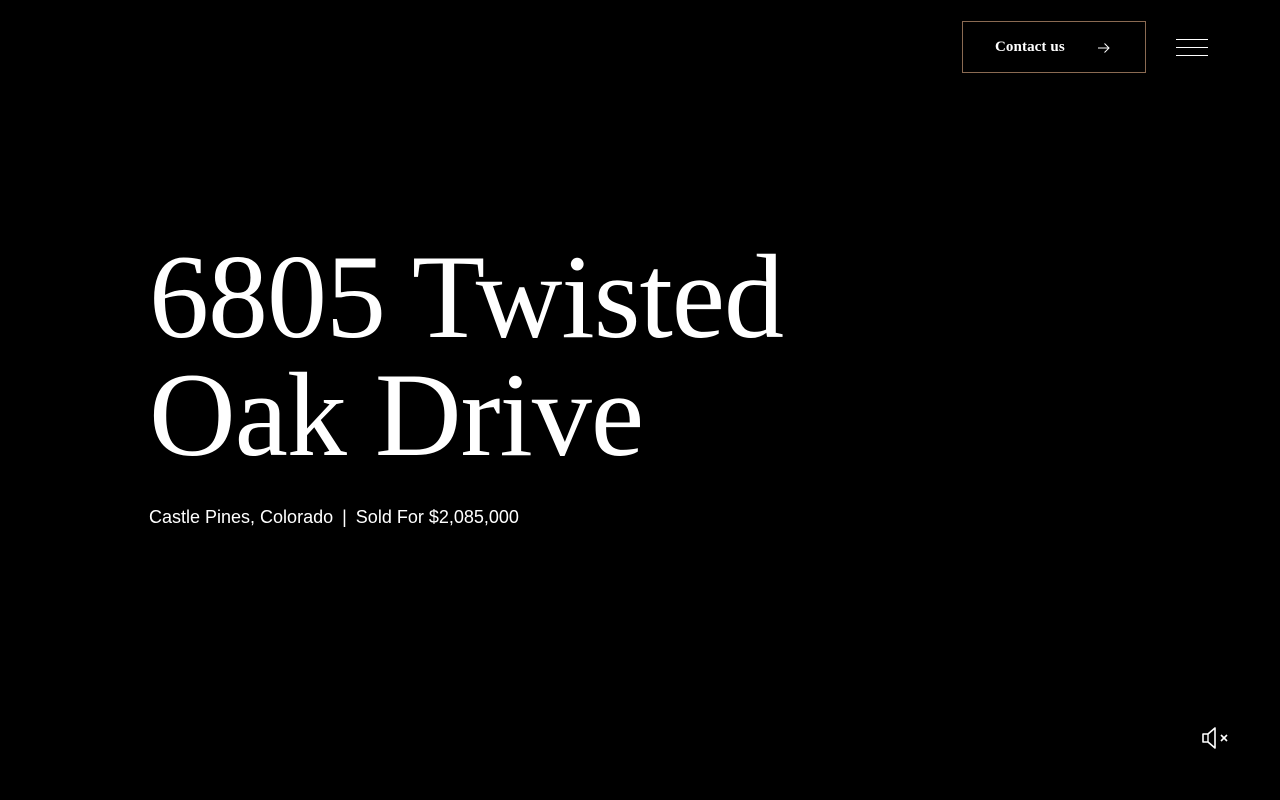 Image resolution: width=1280 pixels, height=800 pixels. I want to click on title-line-1: 6805 Twisted, so click(466, 296).